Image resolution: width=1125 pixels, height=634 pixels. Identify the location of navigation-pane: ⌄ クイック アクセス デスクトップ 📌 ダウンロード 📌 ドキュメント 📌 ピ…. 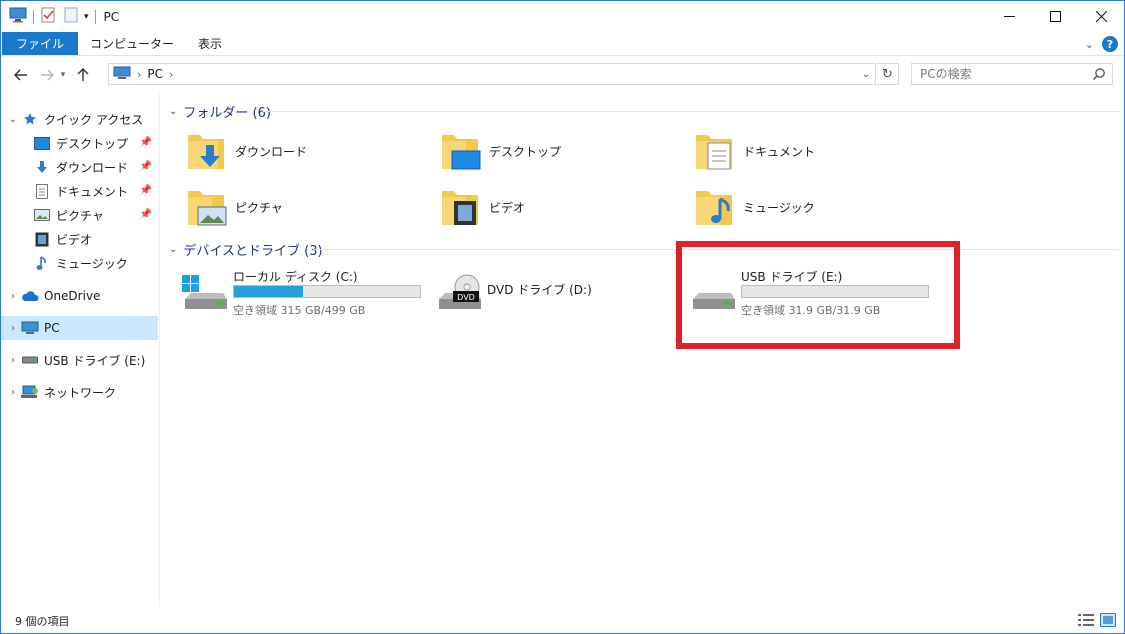
(80, 350).